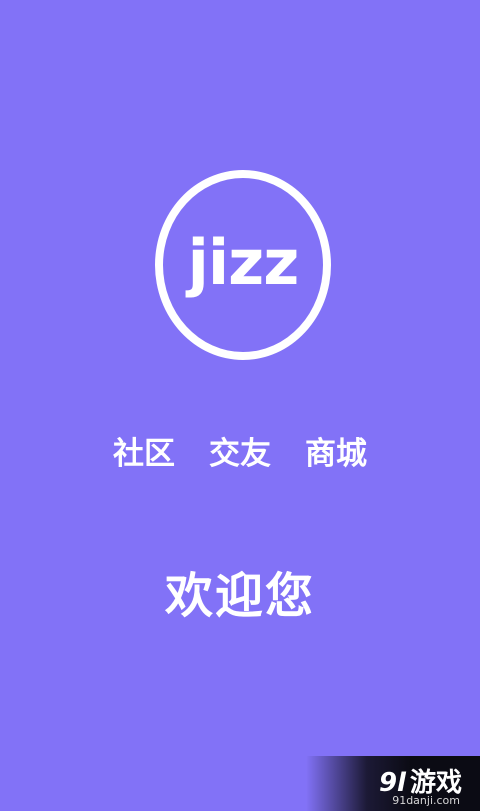  Describe the element at coordinates (239, 596) in the screenshot. I see `welcome-text: 欢迎您` at that location.